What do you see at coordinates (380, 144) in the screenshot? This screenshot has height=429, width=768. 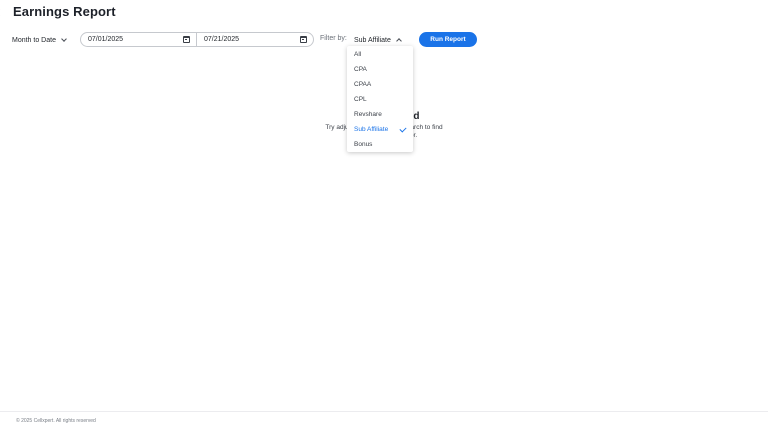 I see `dropdown-option-bonus: Bonus` at bounding box center [380, 144].